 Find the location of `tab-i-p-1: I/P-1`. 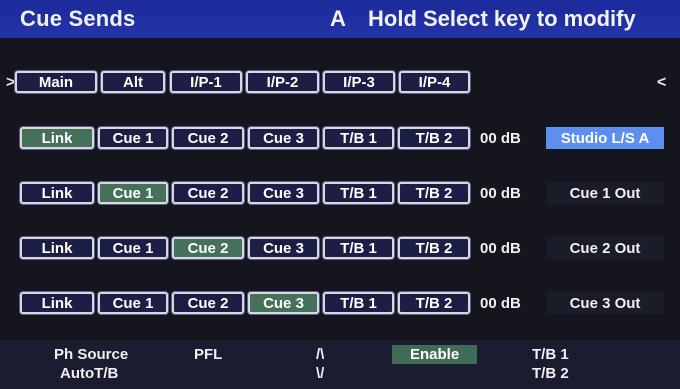

tab-i-p-1: I/P-1 is located at coordinates (206, 82).